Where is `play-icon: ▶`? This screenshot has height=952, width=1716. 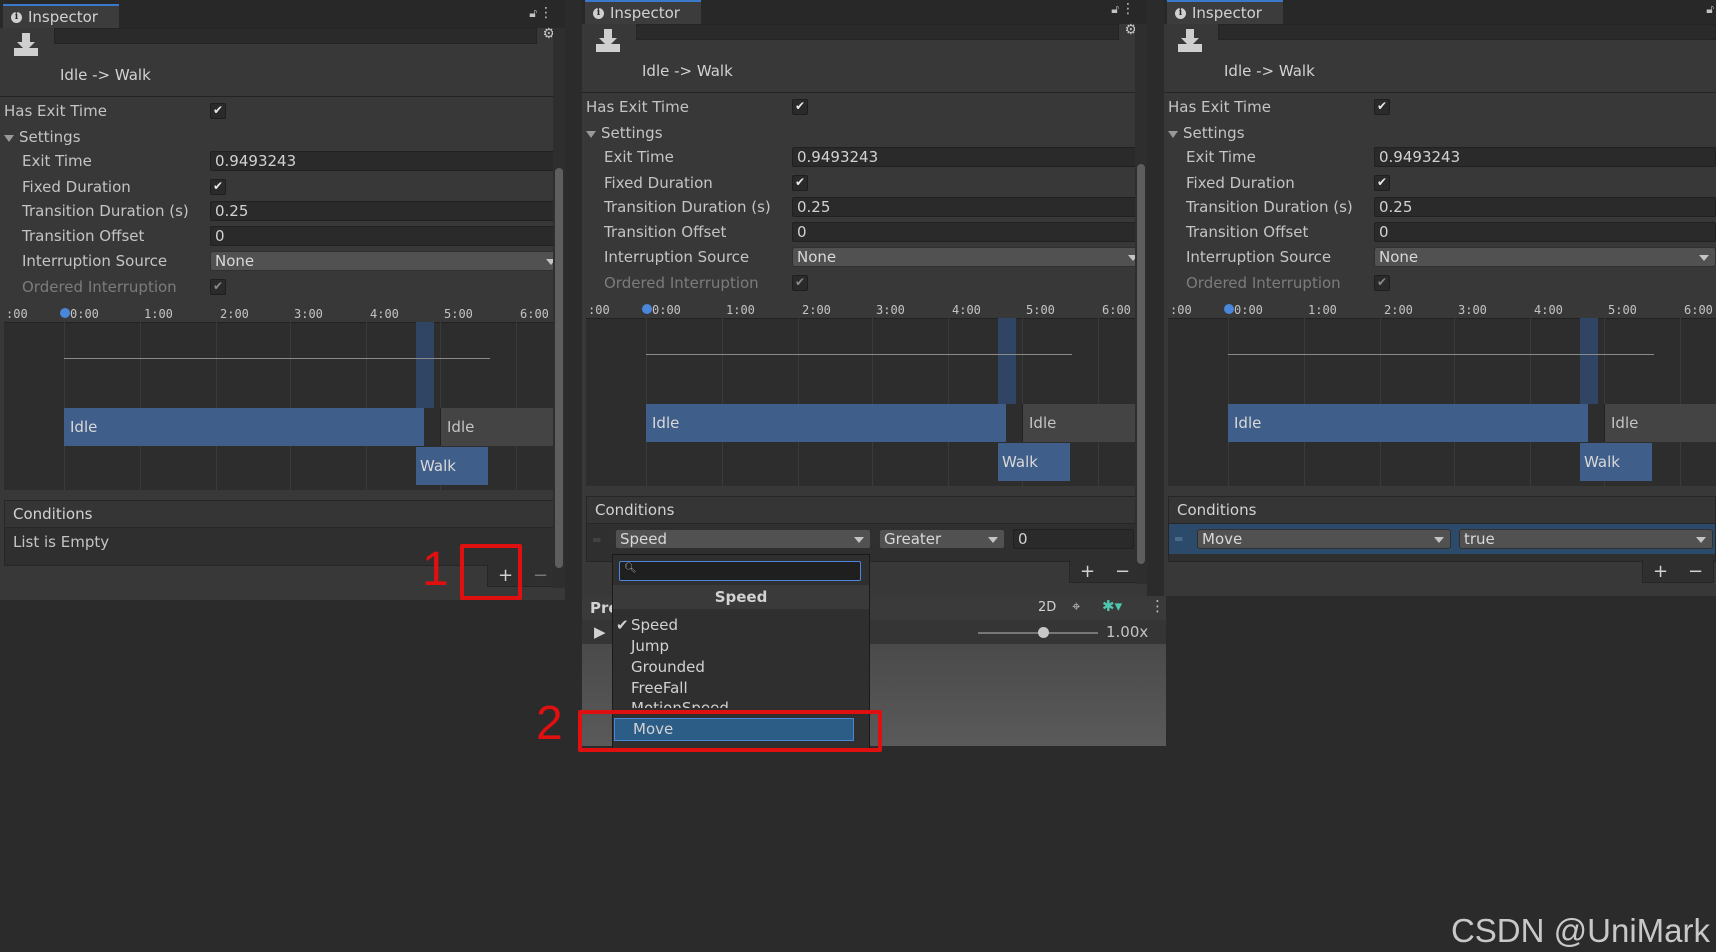 play-icon: ▶ is located at coordinates (600, 632).